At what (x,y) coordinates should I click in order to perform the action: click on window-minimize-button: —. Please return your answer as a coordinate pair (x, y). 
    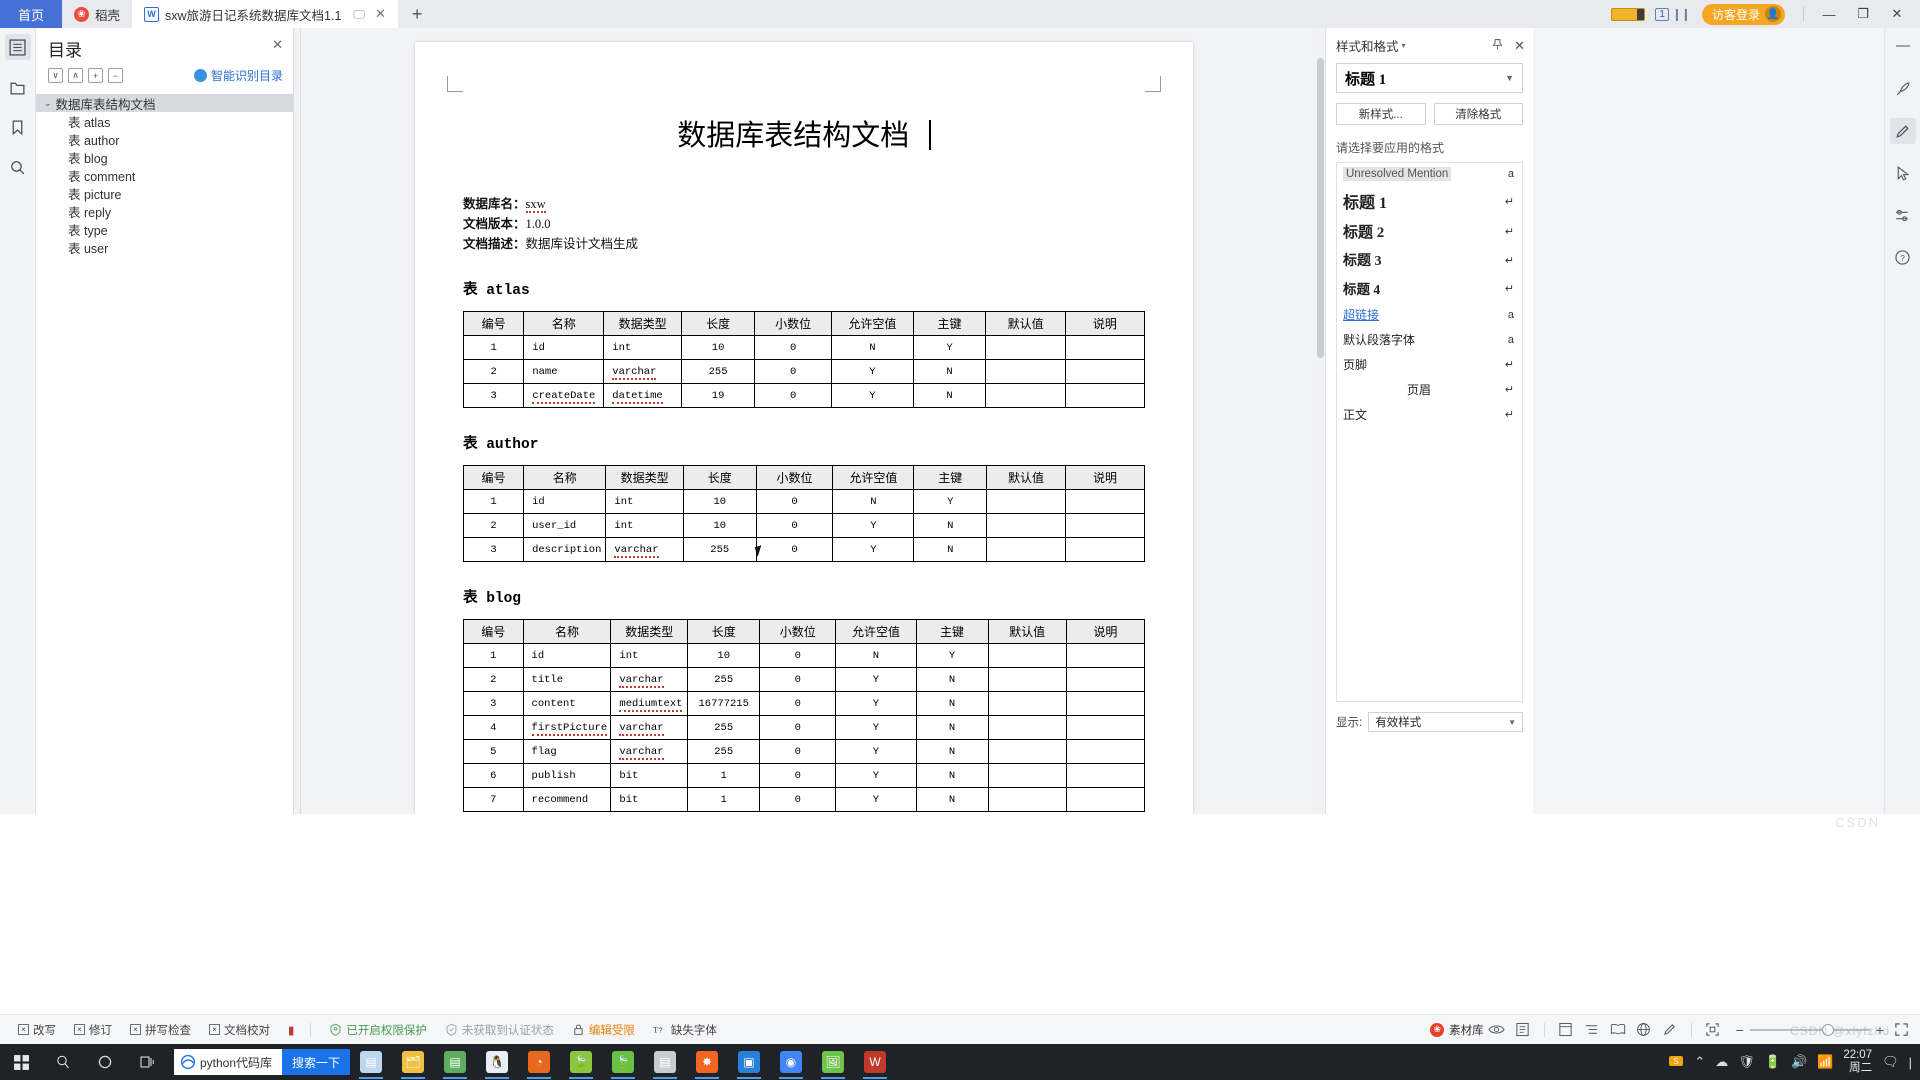
    Looking at the image, I should click on (1829, 14).